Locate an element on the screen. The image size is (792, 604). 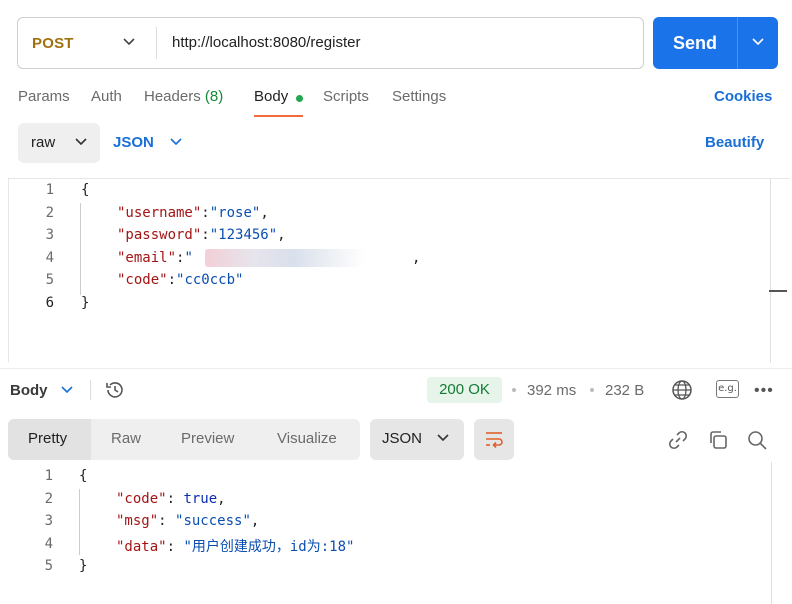
language-select: JSON is located at coordinates (133, 142).